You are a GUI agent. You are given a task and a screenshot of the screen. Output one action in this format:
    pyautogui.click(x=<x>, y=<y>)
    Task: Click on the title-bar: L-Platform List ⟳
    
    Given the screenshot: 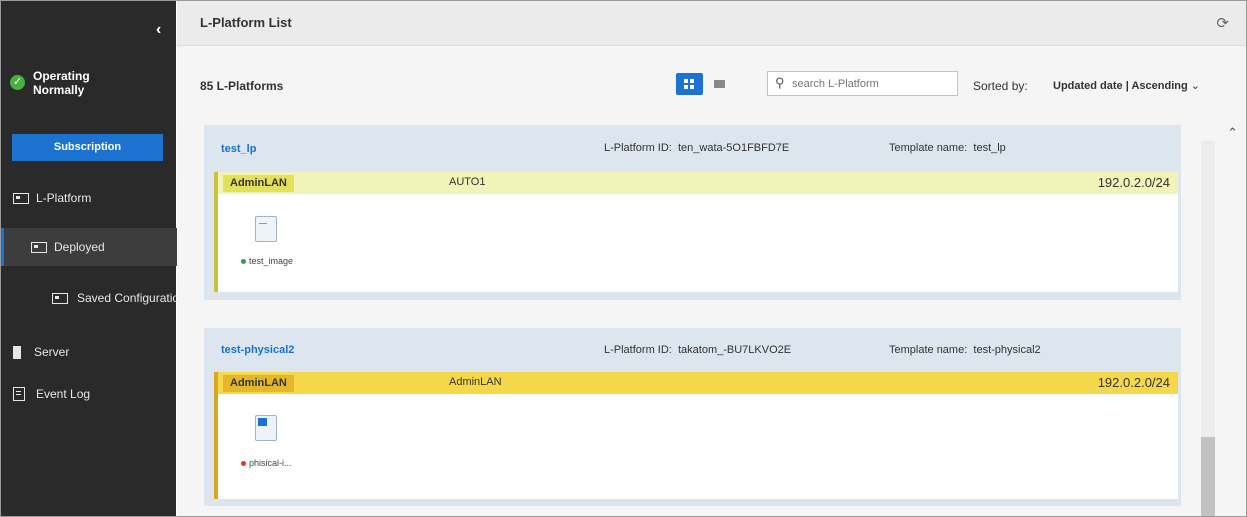 What is the action you would take?
    pyautogui.click(x=711, y=23)
    